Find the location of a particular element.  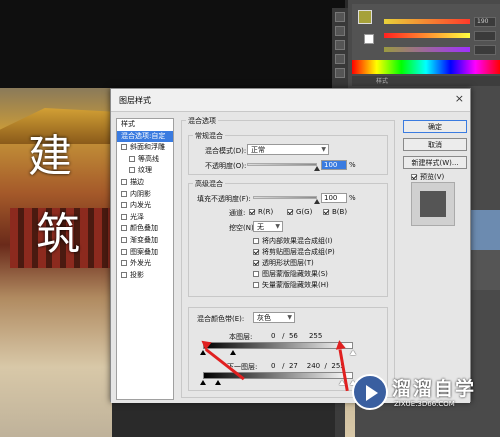

annotation-arrowhead-right is located at coordinates (340, 344).